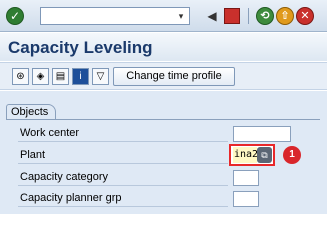  Describe the element at coordinates (100, 76) in the screenshot. I see `filter-icon: ▽` at that location.